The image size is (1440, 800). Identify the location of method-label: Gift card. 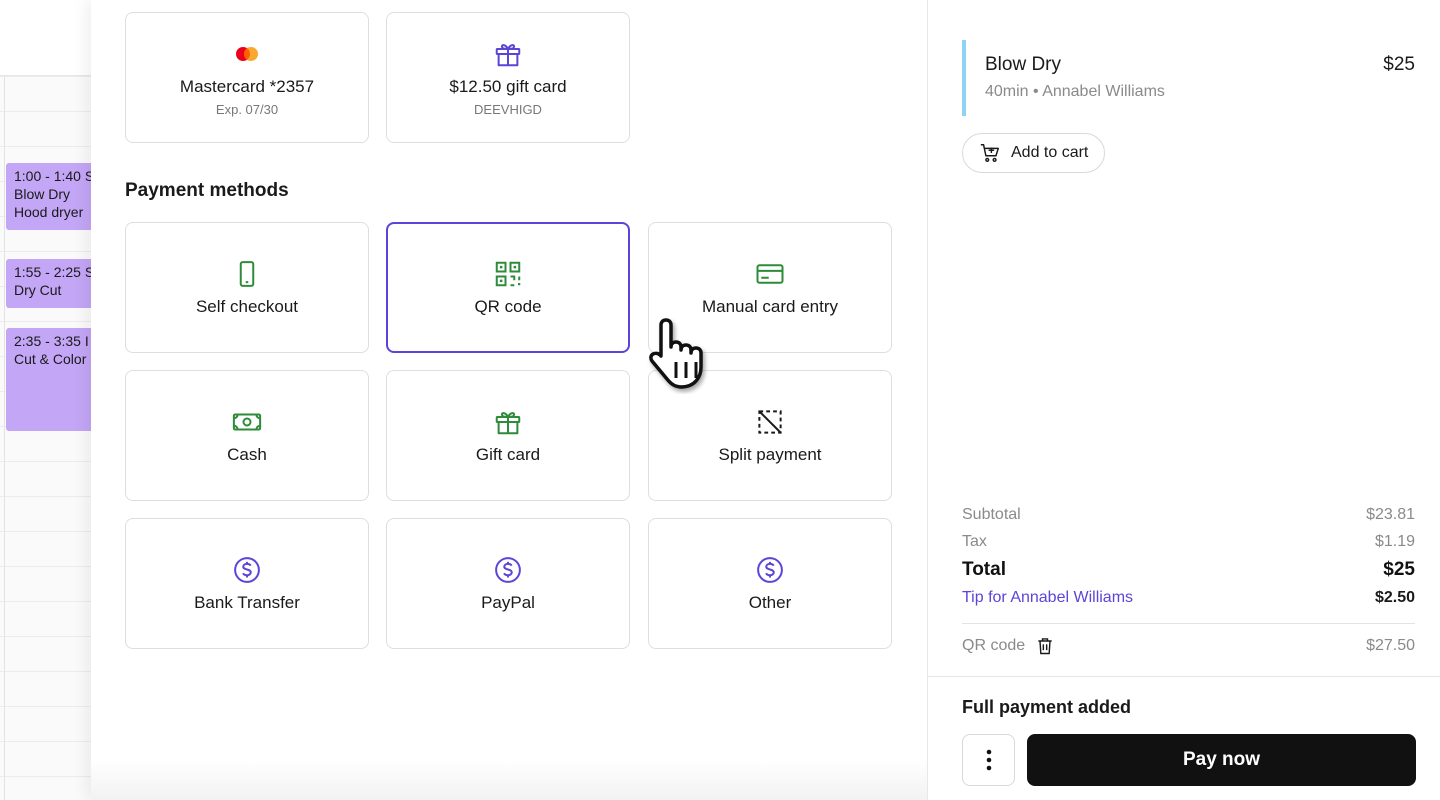
(508, 454).